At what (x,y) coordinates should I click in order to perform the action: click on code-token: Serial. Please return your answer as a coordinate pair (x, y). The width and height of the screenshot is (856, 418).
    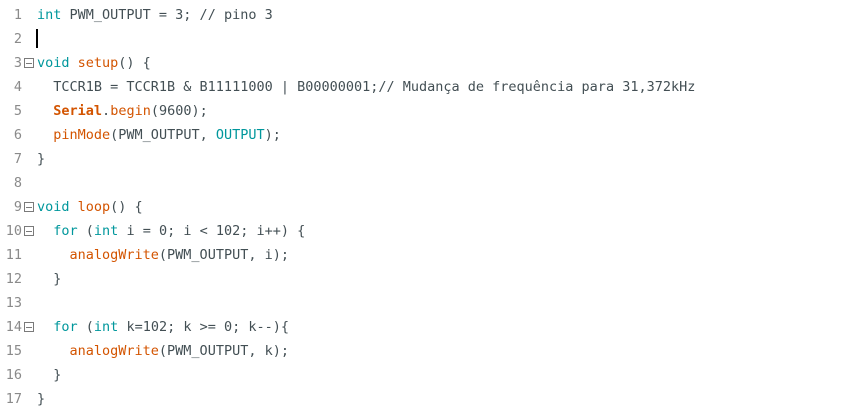
    Looking at the image, I should click on (78, 111).